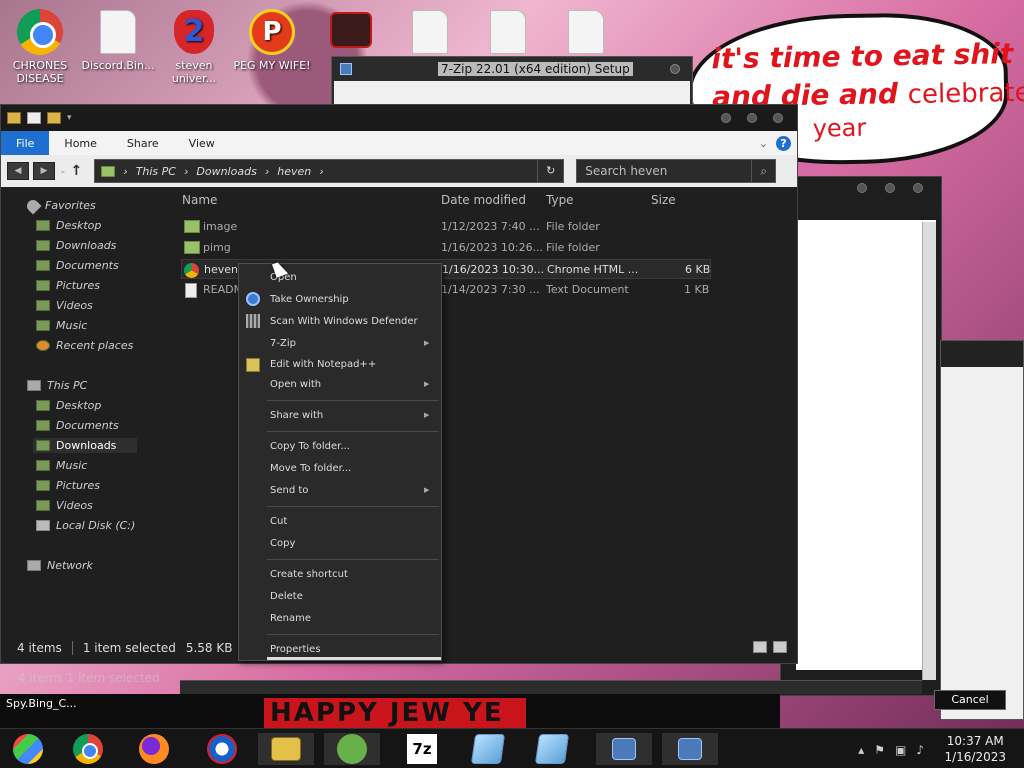  I want to click on column-header-date: Date modified, so click(483, 200).